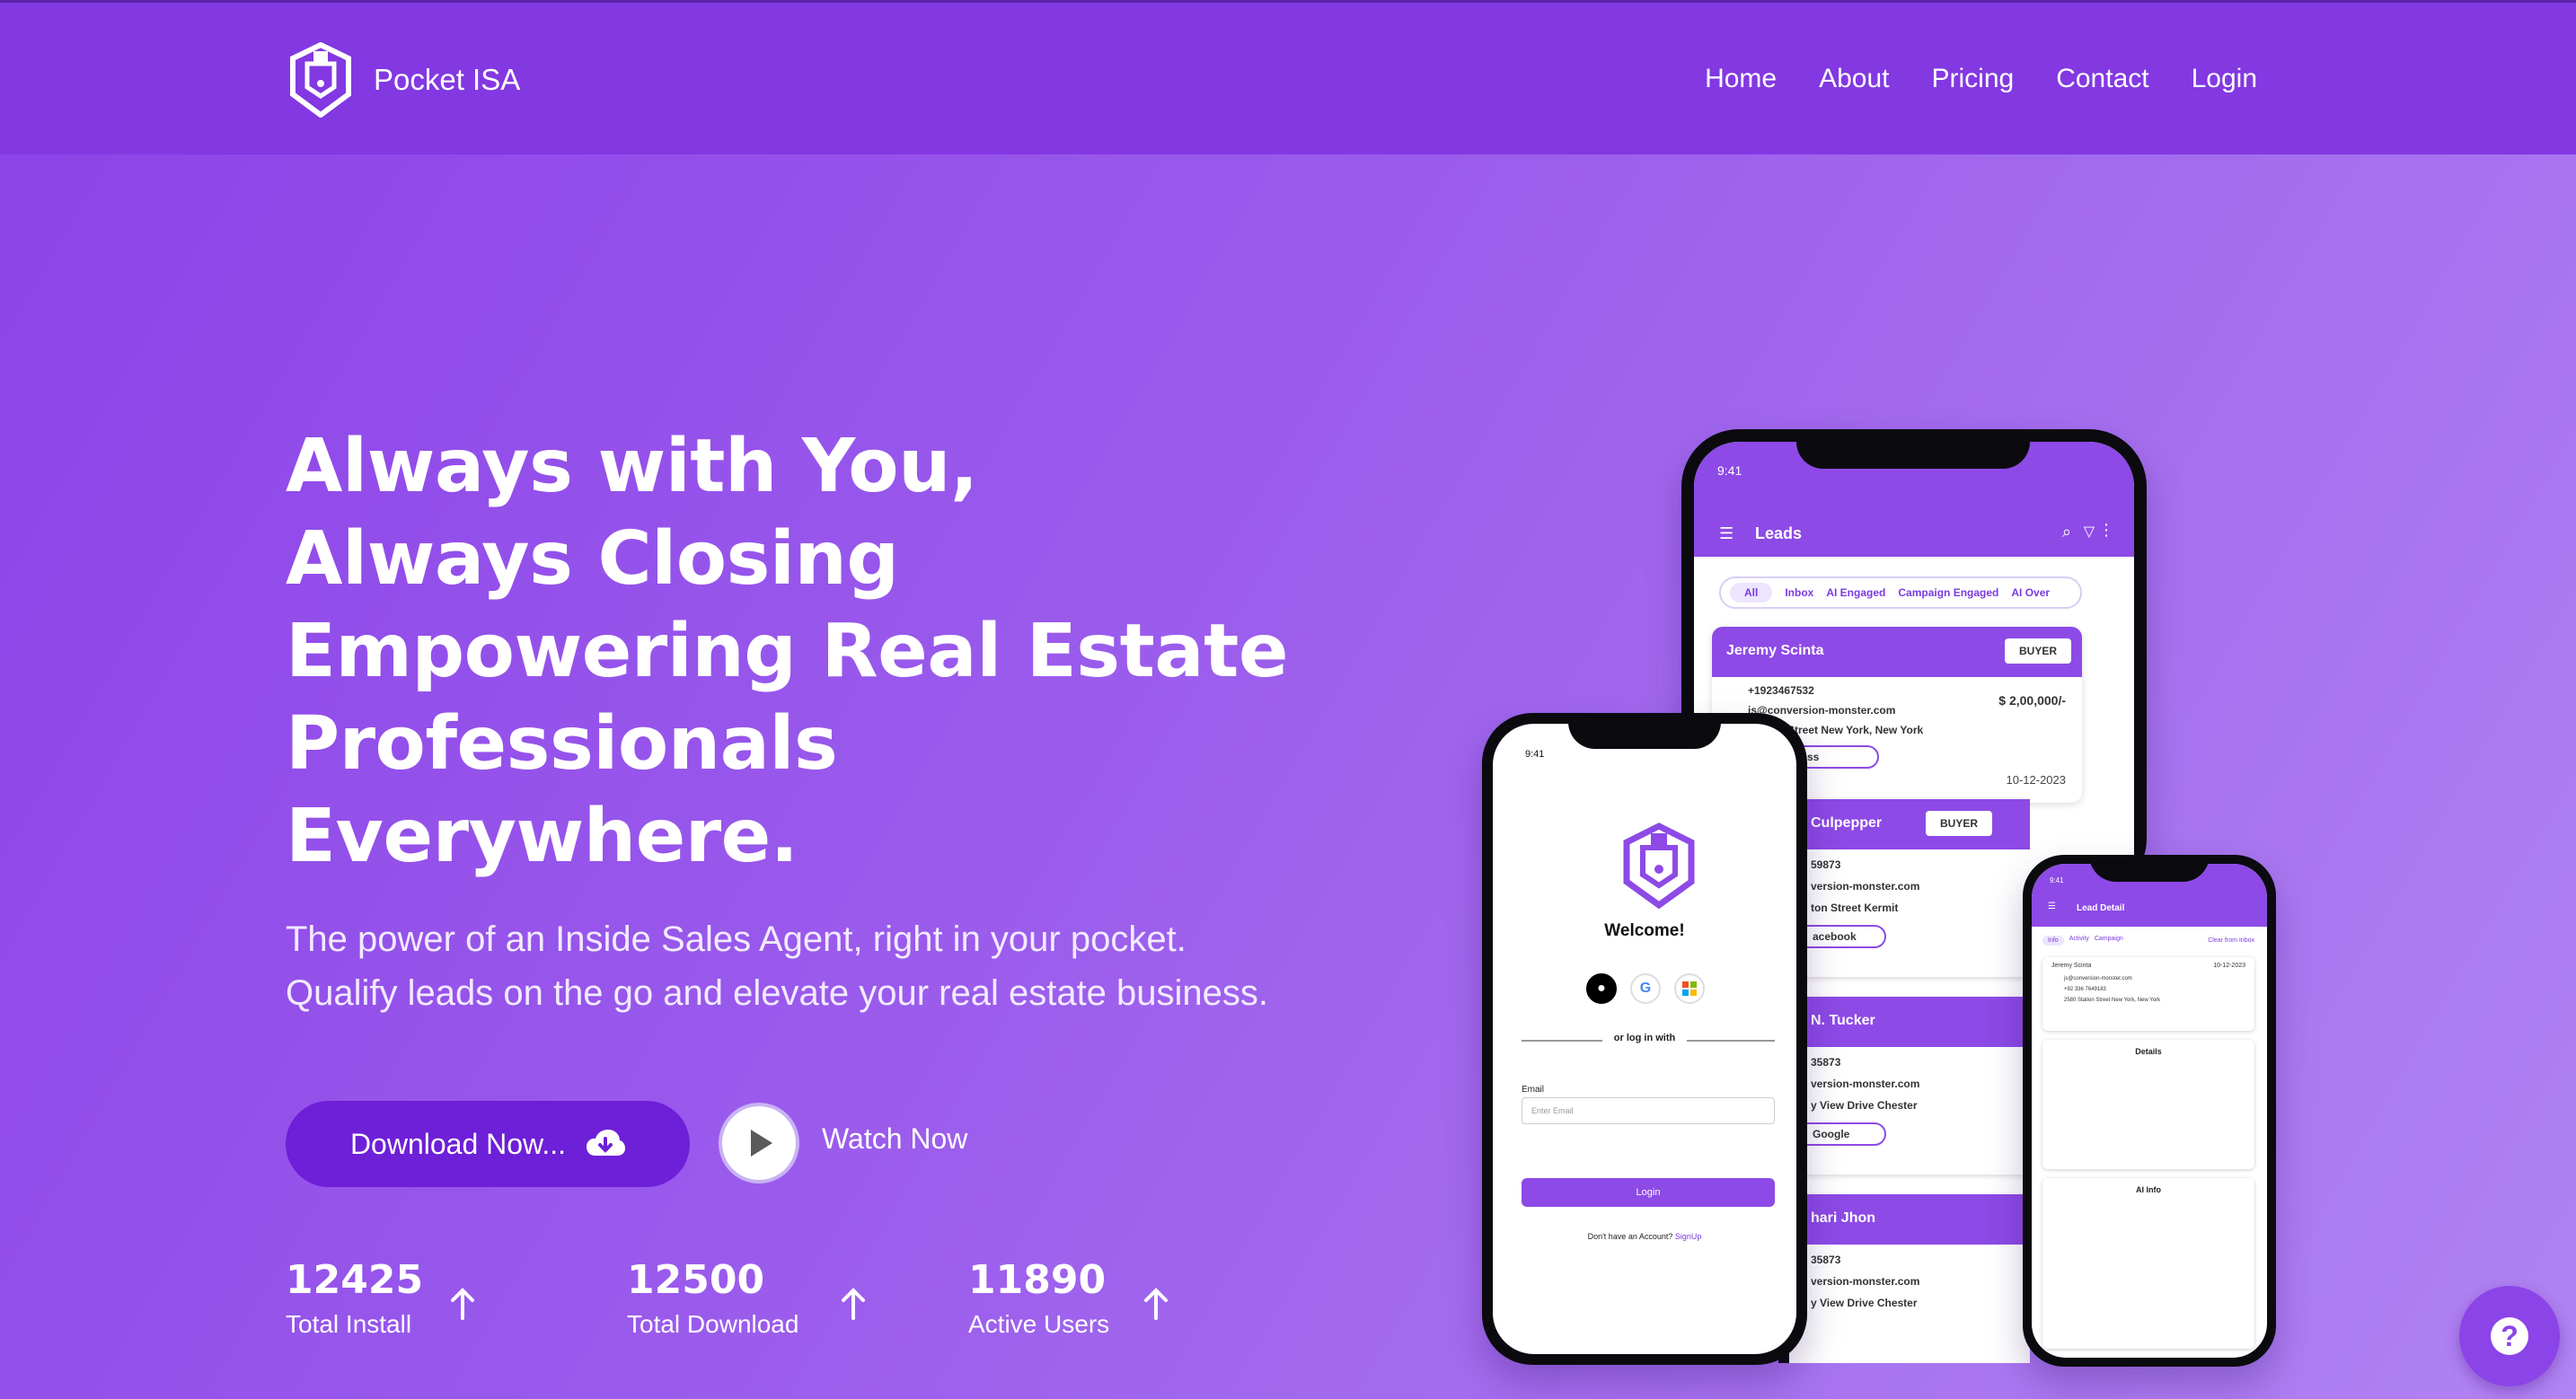 Image resolution: width=2576 pixels, height=1399 pixels. What do you see at coordinates (1689, 988) in the screenshot?
I see `microsoft-login-icon` at bounding box center [1689, 988].